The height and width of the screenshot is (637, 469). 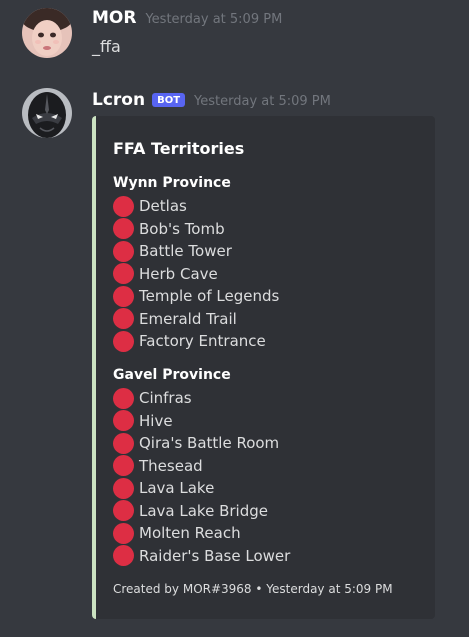 What do you see at coordinates (202, 341) in the screenshot?
I see `territory-name: Factory Entrance` at bounding box center [202, 341].